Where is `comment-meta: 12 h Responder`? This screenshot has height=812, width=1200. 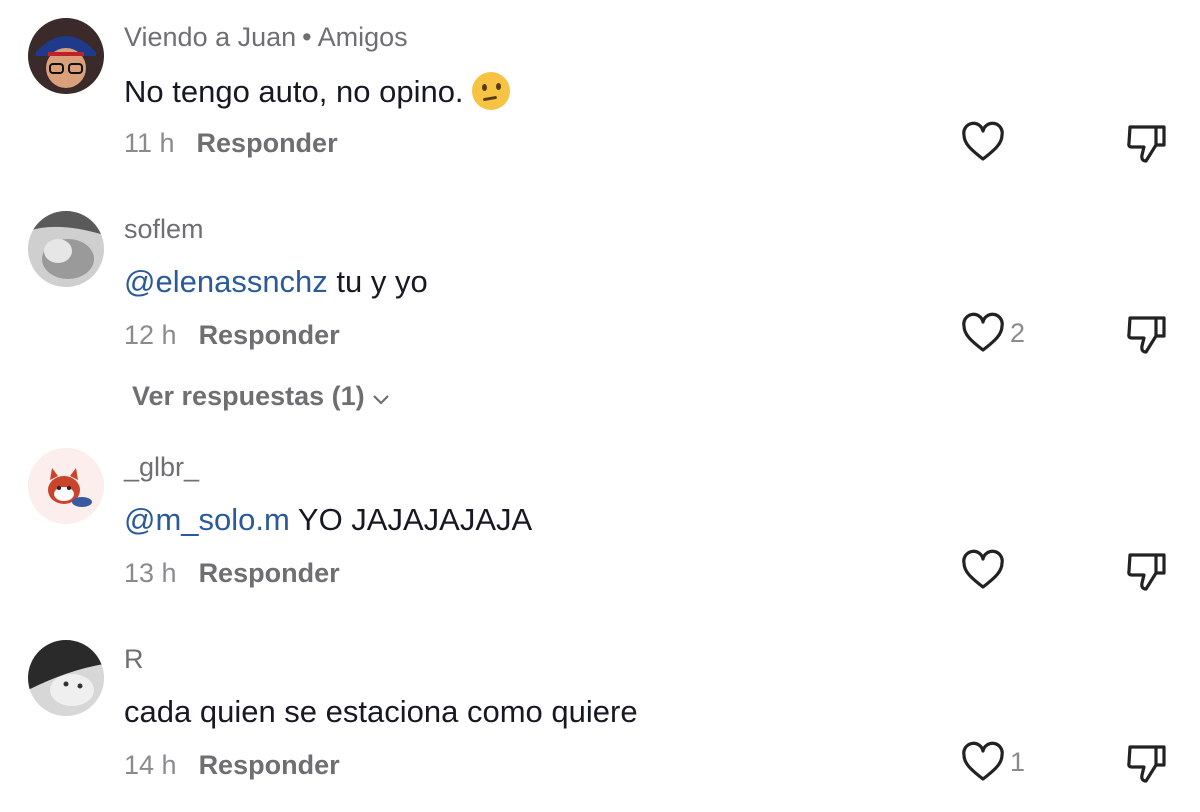
comment-meta: 12 h Responder is located at coordinates (232, 335).